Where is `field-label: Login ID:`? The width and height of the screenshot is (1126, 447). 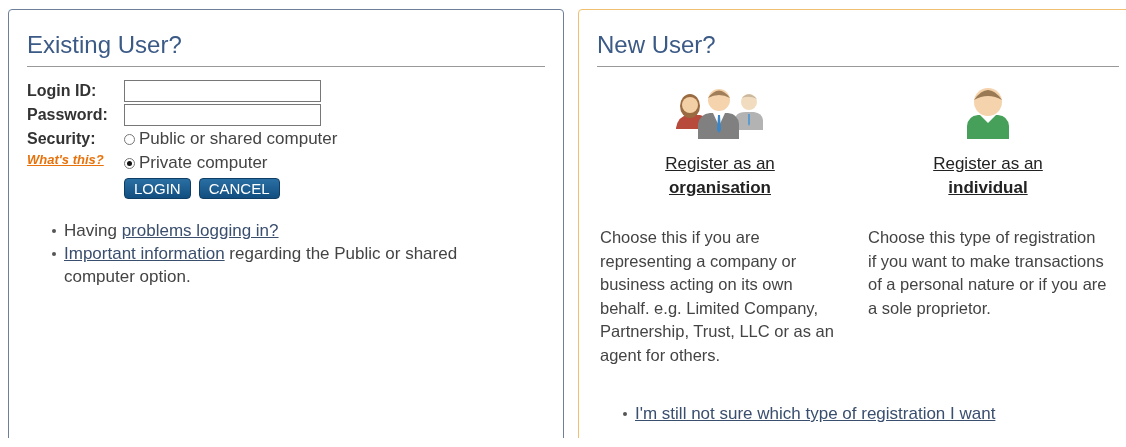
field-label: Login ID: is located at coordinates (62, 91).